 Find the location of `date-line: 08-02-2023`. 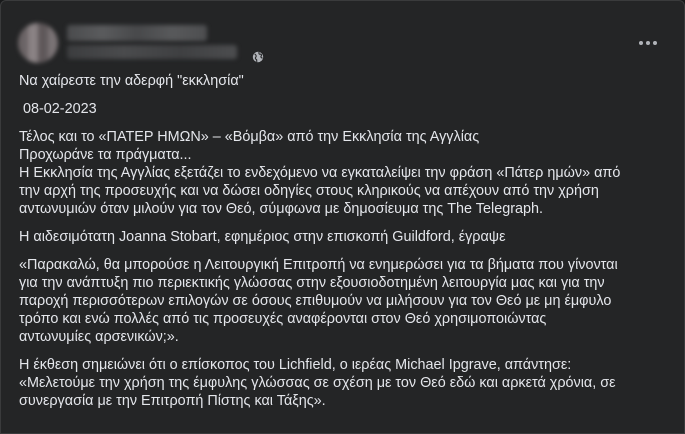

date-line: 08-02-2023 is located at coordinates (58, 109).